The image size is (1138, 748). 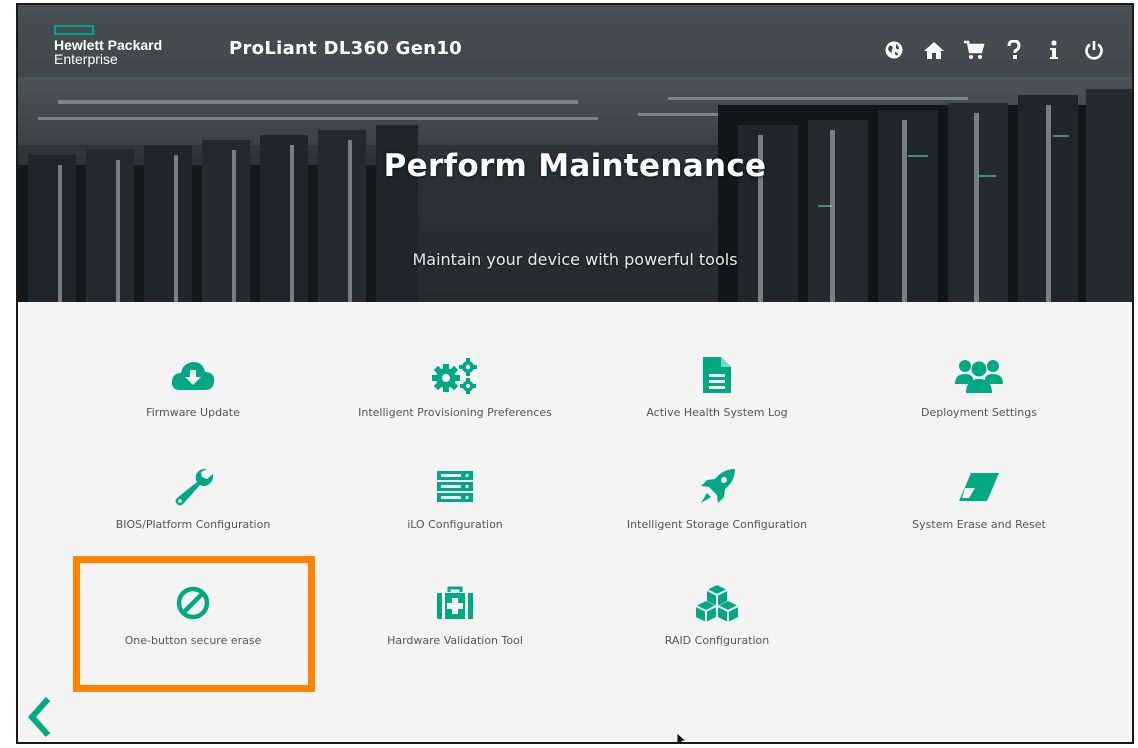 I want to click on tile-system-erase-and-reset: System Erase and Reset, so click(x=979, y=512).